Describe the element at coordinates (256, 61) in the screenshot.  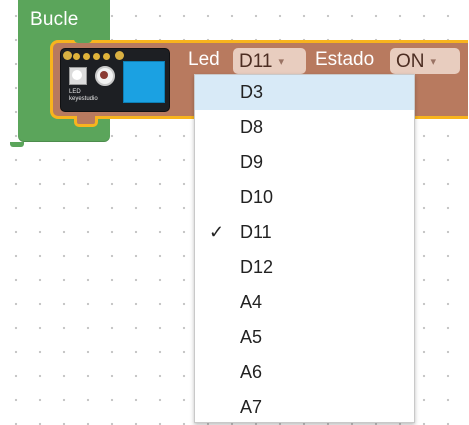
I see `pin-dropdown-value: D11` at that location.